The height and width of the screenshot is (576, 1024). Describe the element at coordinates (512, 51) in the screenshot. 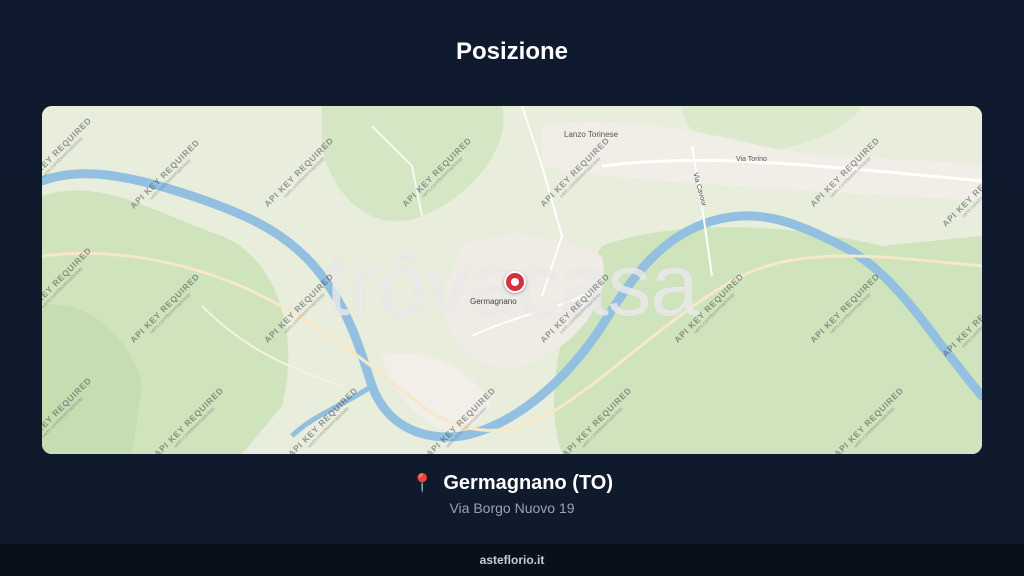

I see `page-title: Posizione` at that location.